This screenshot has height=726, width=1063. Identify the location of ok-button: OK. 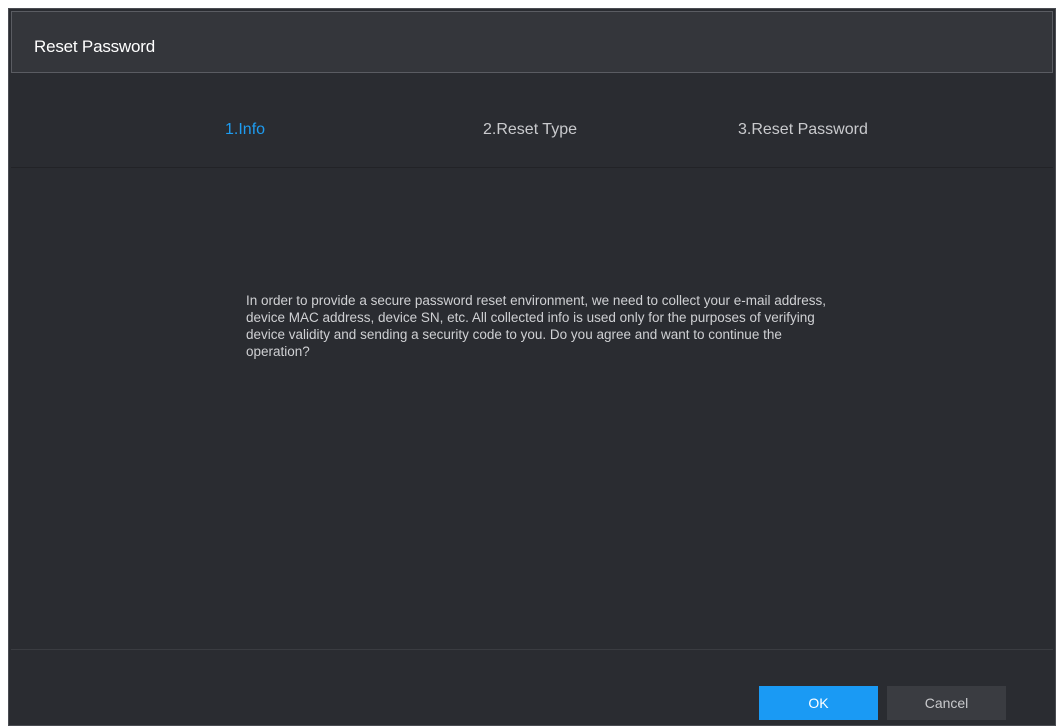
(818, 703).